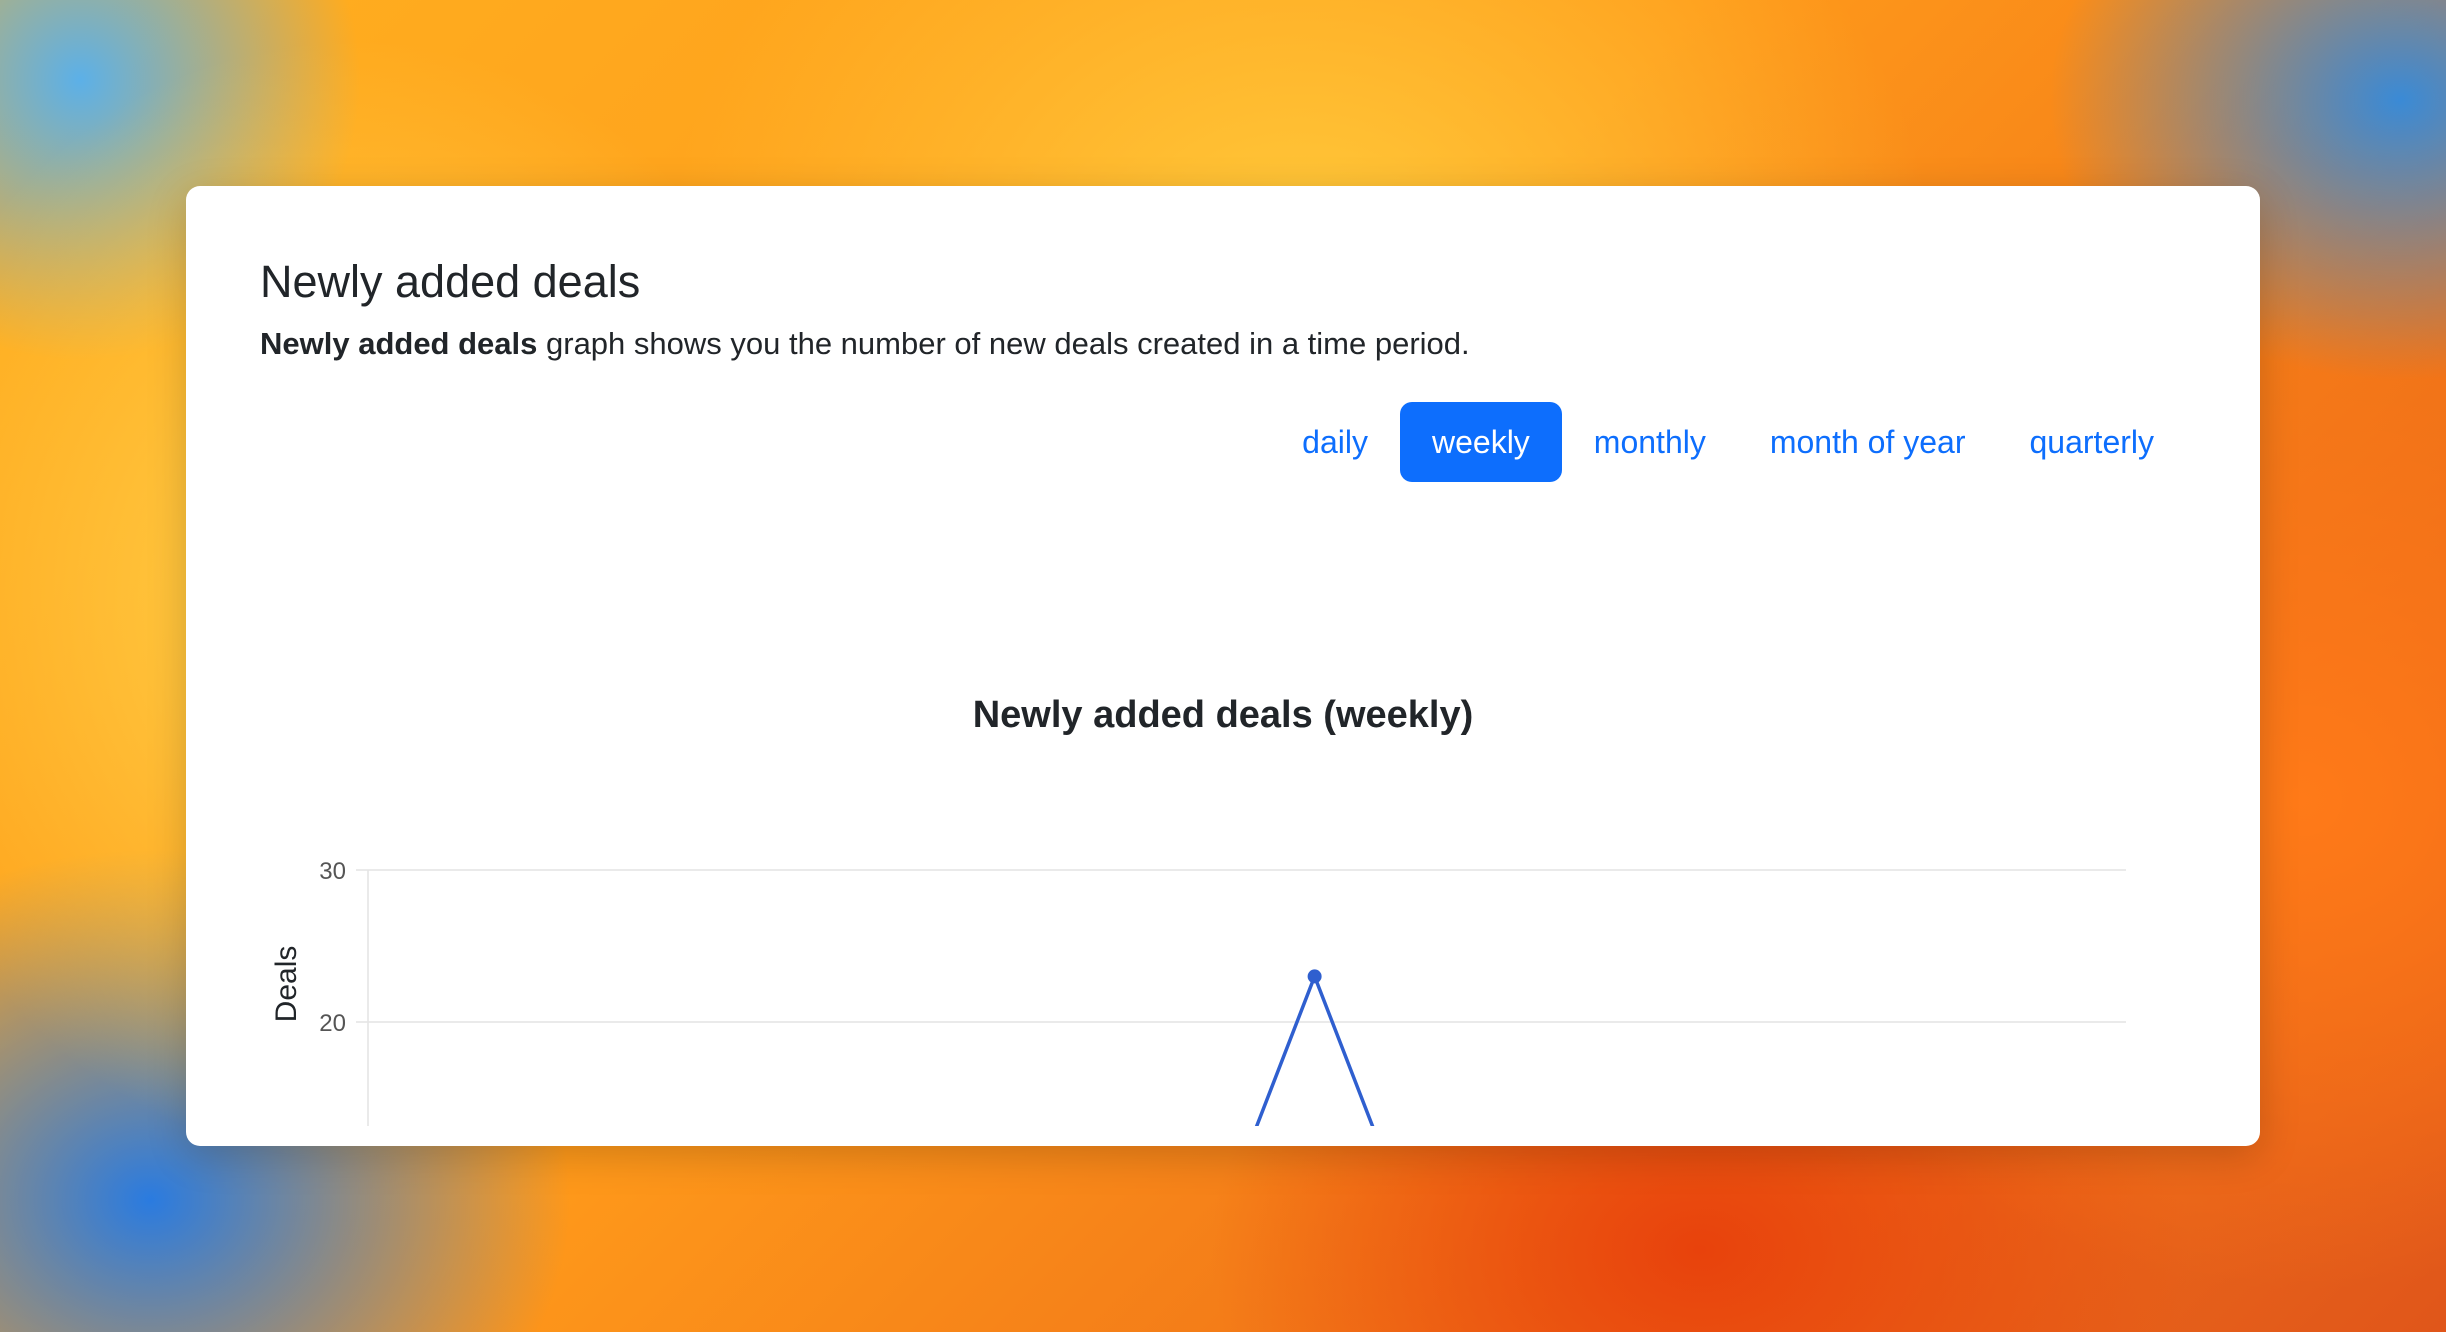 The width and height of the screenshot is (2446, 1332). I want to click on tab-daily: daily, so click(1335, 442).